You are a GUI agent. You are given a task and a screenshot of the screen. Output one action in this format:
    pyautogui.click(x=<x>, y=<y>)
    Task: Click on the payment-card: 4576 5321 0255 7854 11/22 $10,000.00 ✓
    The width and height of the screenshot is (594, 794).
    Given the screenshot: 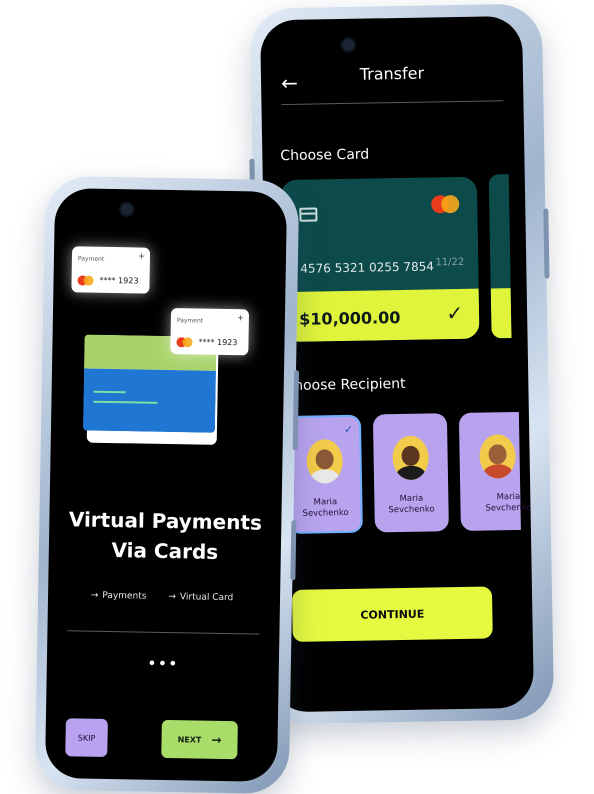 What is the action you would take?
    pyautogui.click(x=380, y=259)
    